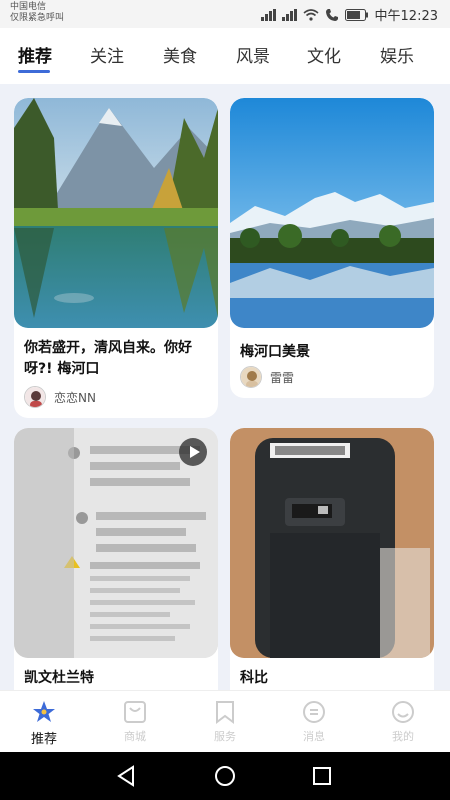 The image size is (450, 800). I want to click on author-name: 雷雷, so click(282, 377).